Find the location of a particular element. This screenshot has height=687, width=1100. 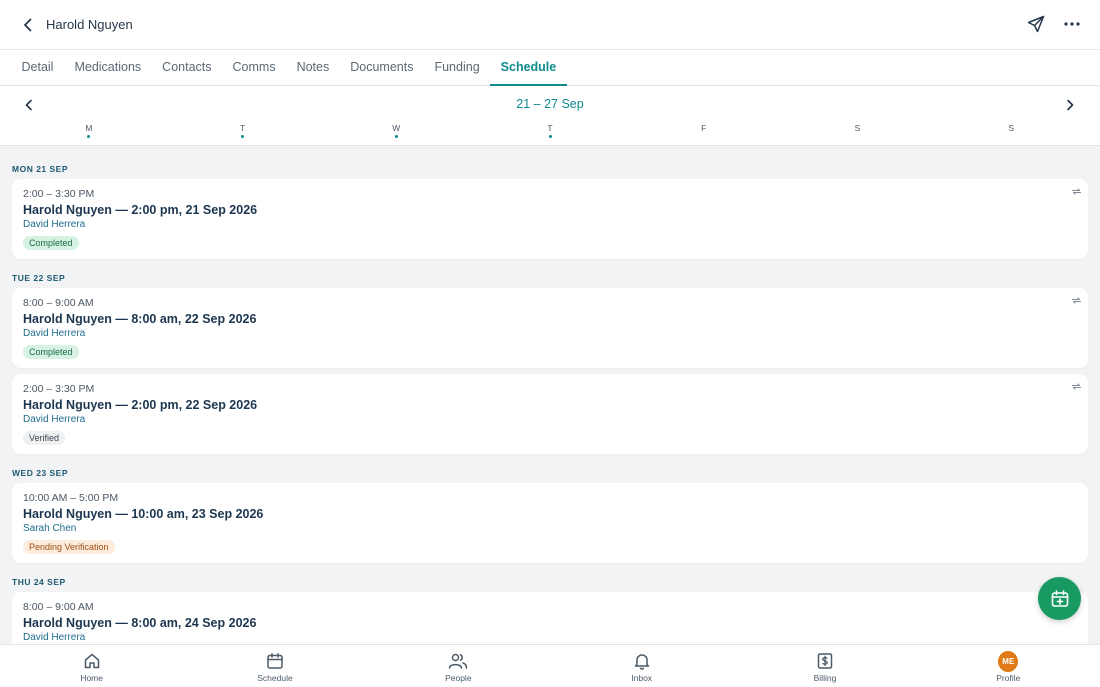

week-day-5: S is located at coordinates (858, 132).